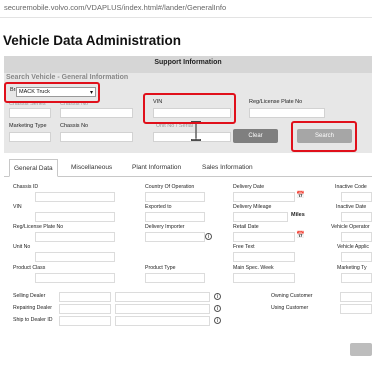 The image size is (372, 372). I want to click on exported-to-field, so click(175, 217).